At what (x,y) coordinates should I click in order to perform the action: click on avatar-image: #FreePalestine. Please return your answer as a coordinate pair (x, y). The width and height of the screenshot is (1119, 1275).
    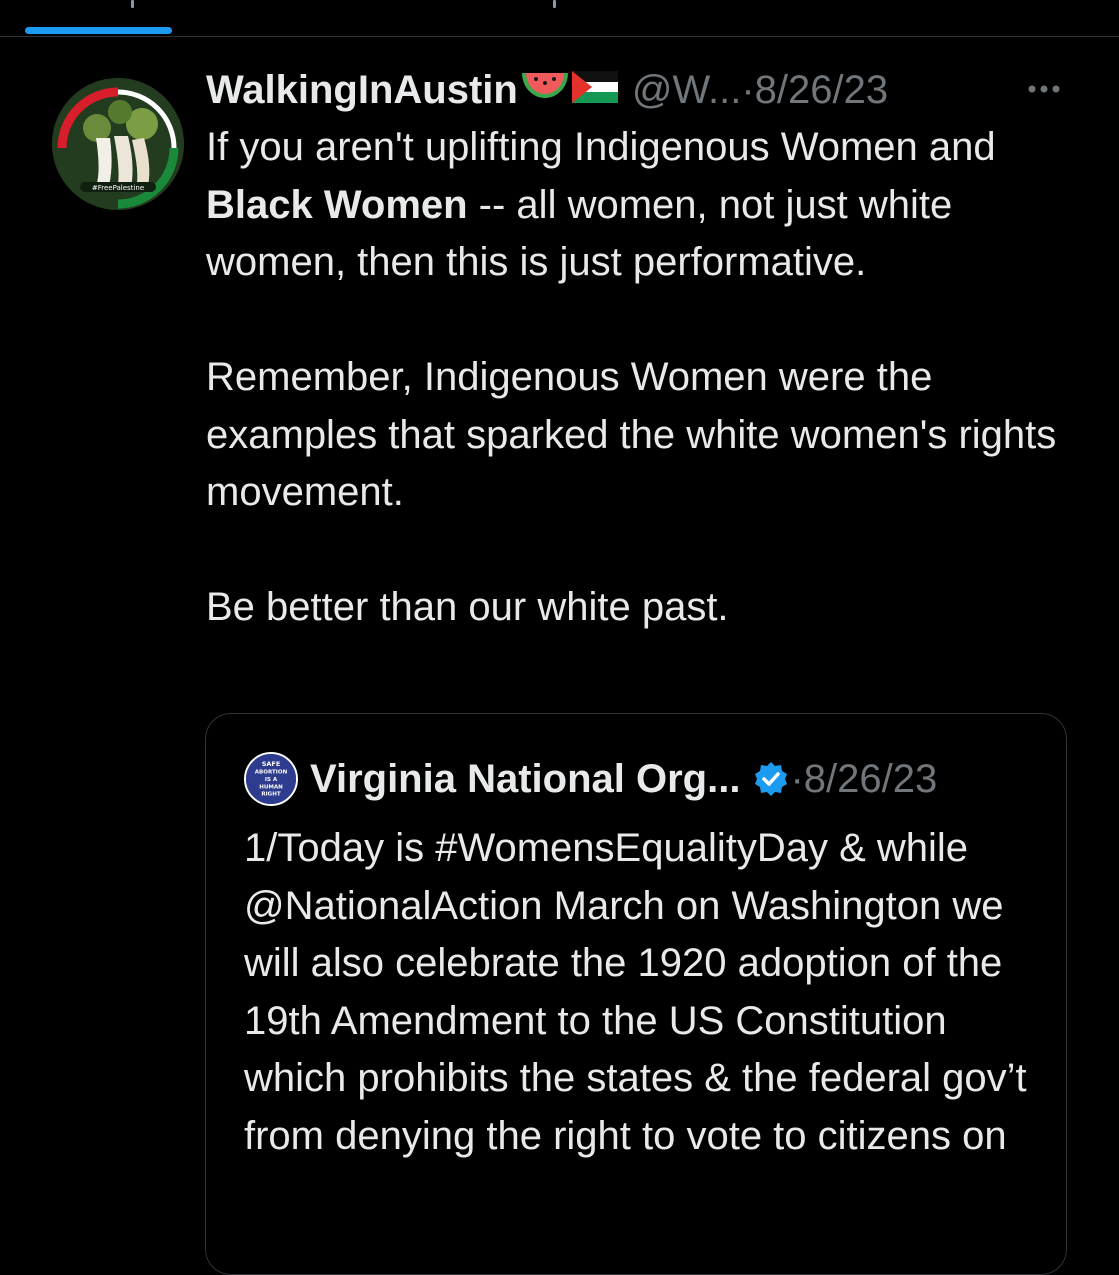
    Looking at the image, I should click on (118, 144).